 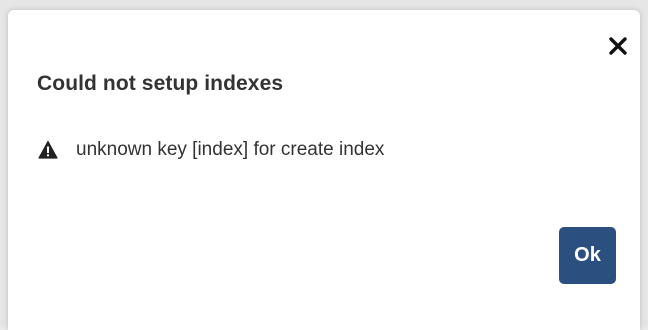 I want to click on dialog-message: unknown key [index] for create index, so click(x=211, y=150).